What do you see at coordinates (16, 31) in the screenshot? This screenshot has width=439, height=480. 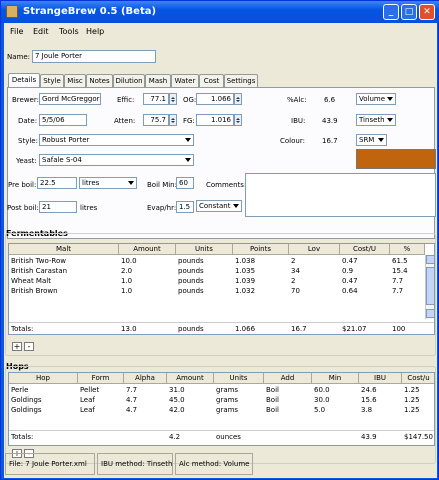 I see `menu-file: File` at bounding box center [16, 31].